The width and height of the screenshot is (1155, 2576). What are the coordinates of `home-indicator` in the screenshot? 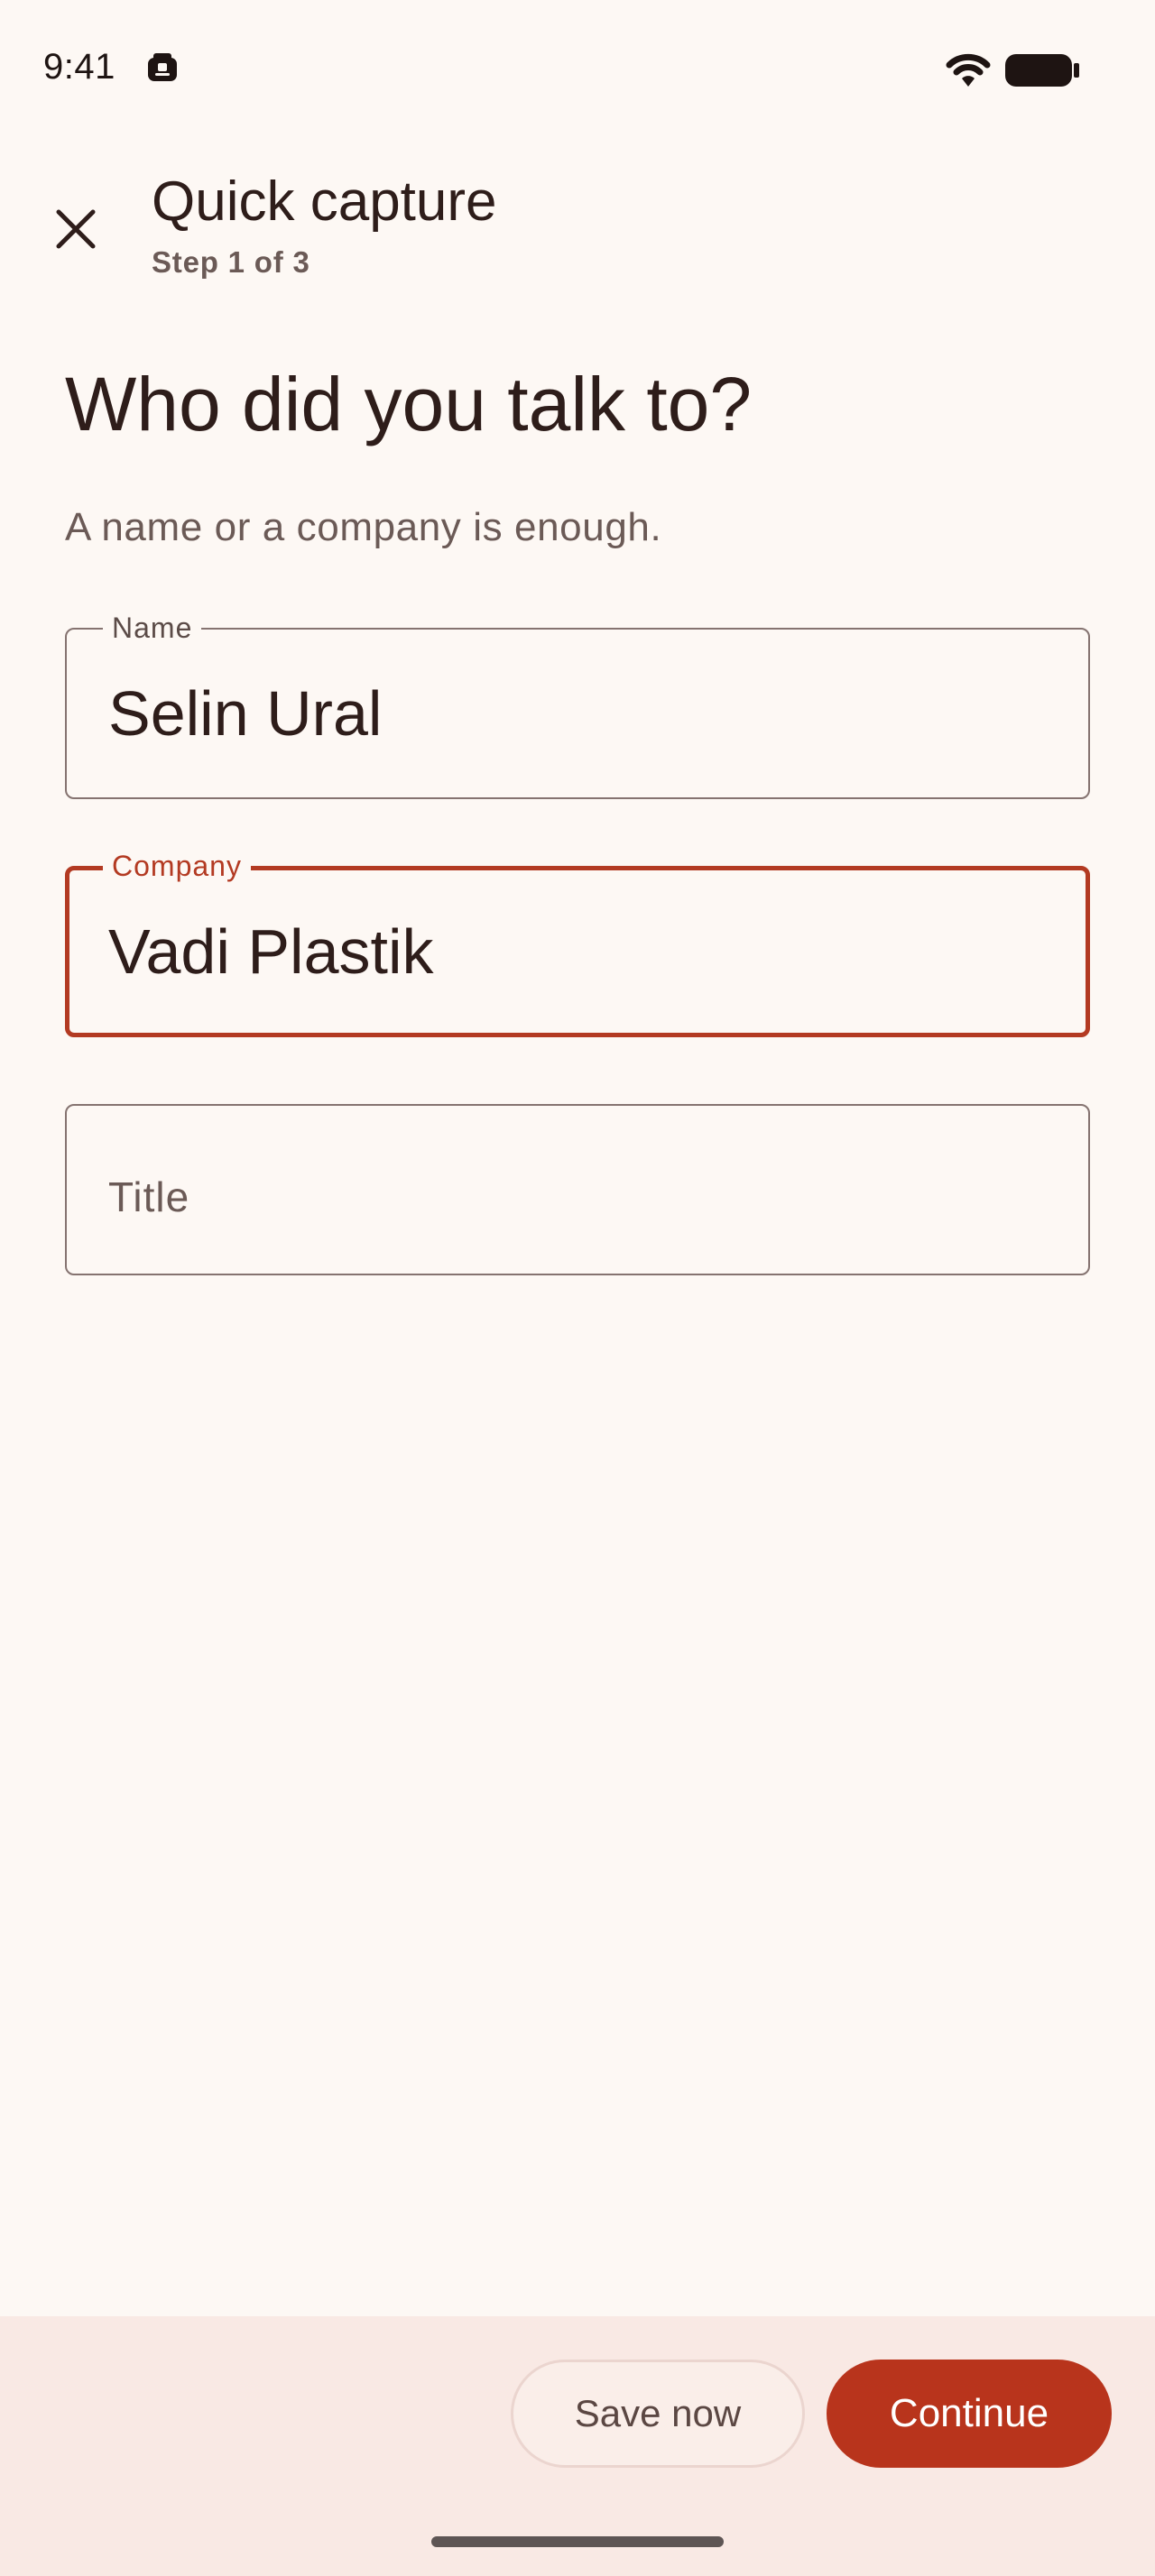 It's located at (577, 2541).